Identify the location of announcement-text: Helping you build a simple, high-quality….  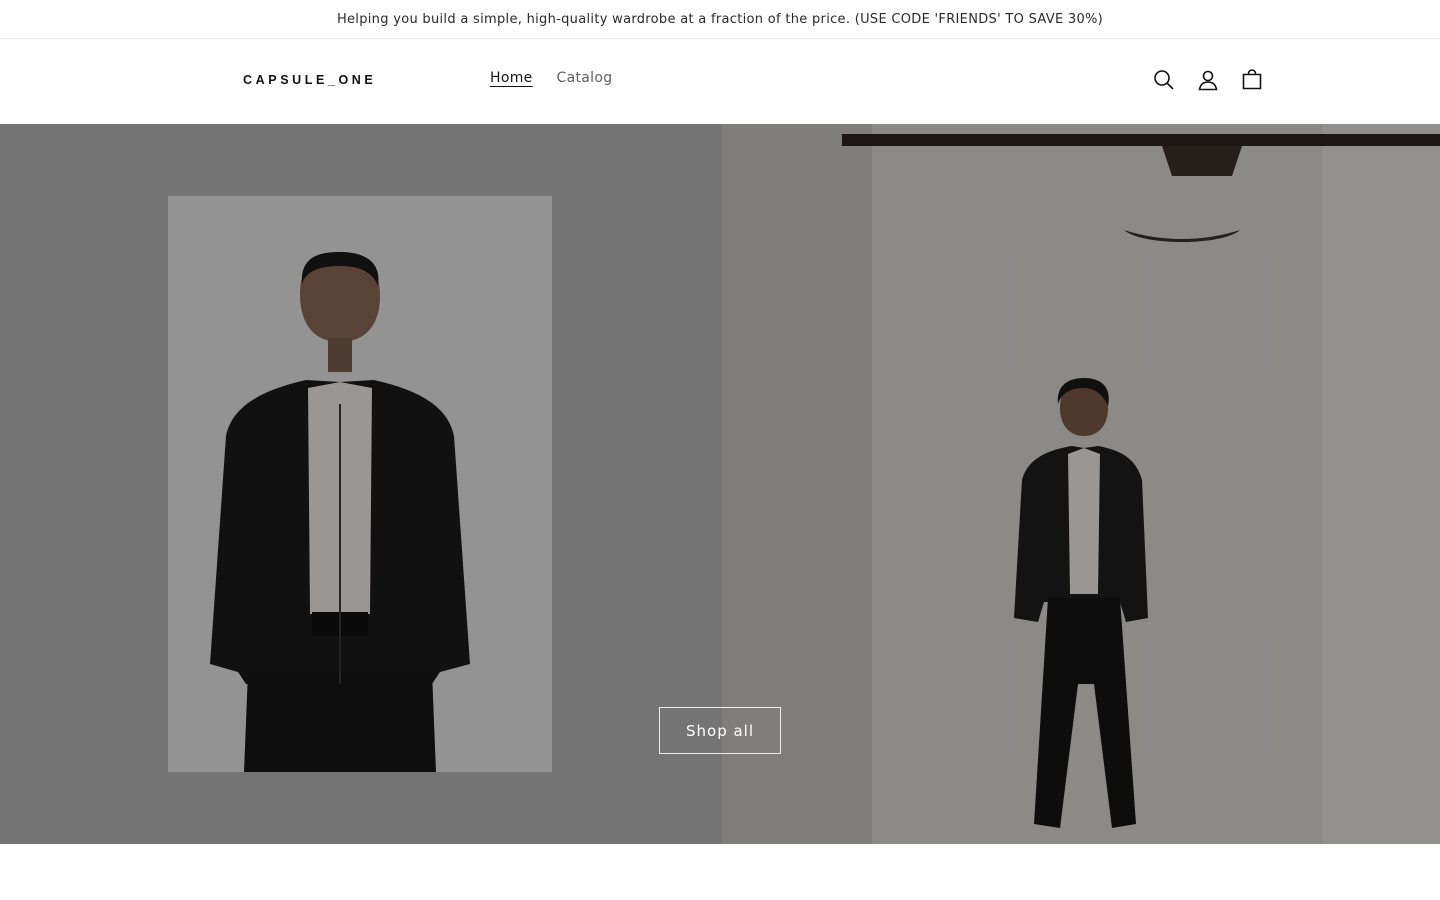
(720, 19).